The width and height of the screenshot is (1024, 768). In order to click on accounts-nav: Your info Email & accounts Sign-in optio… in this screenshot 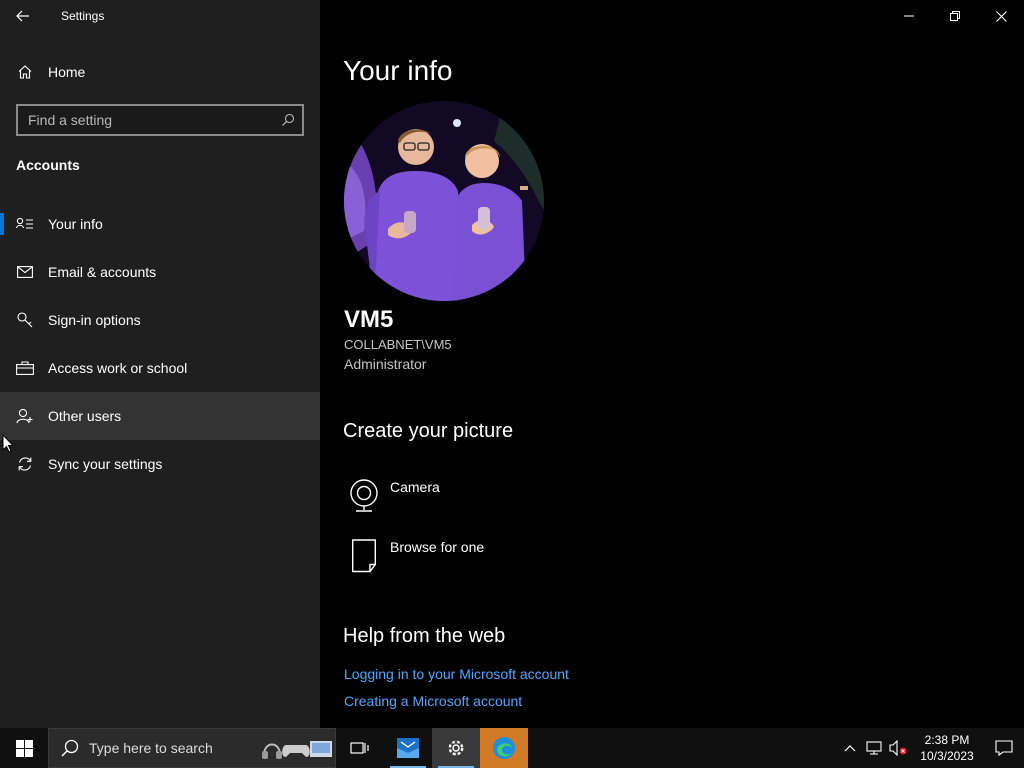, I will do `click(160, 344)`.